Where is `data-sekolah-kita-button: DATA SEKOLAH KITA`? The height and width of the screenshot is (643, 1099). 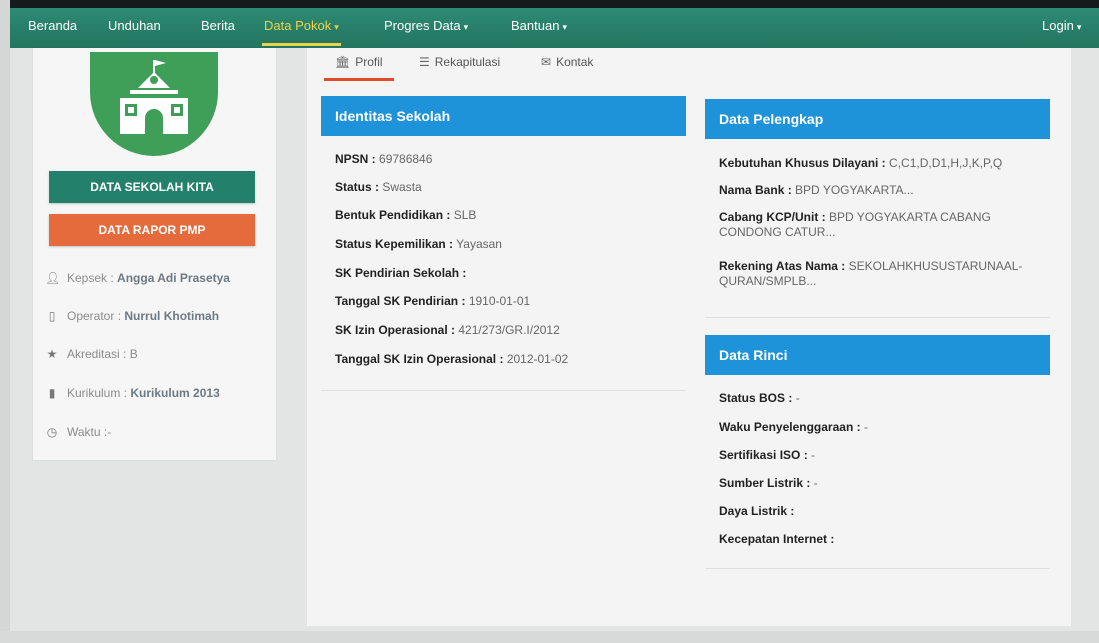
data-sekolah-kita-button: DATA SEKOLAH KITA is located at coordinates (152, 187).